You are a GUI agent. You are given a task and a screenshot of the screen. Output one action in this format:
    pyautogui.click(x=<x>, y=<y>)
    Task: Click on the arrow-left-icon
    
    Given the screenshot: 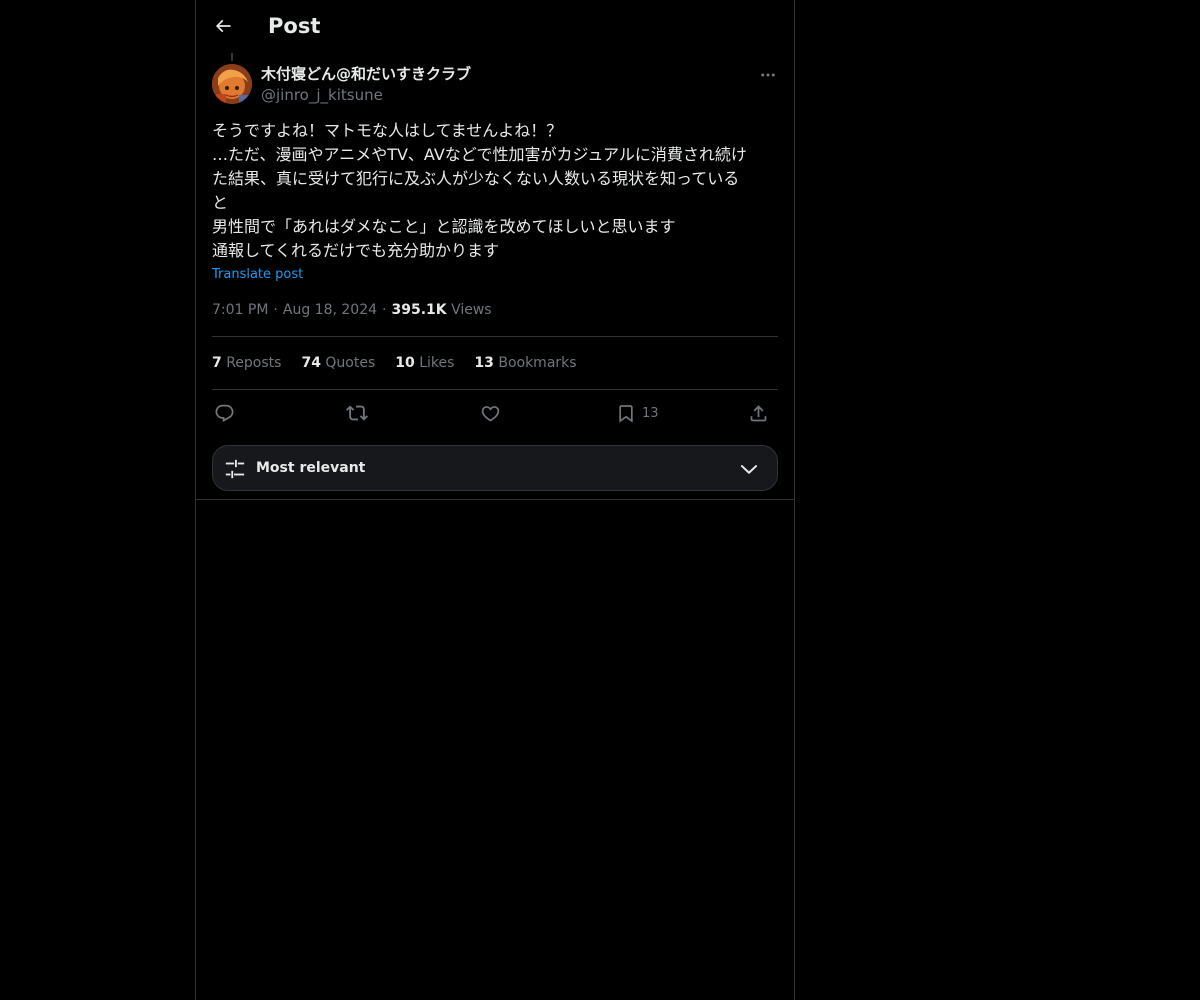 What is the action you would take?
    pyautogui.click(x=223, y=26)
    